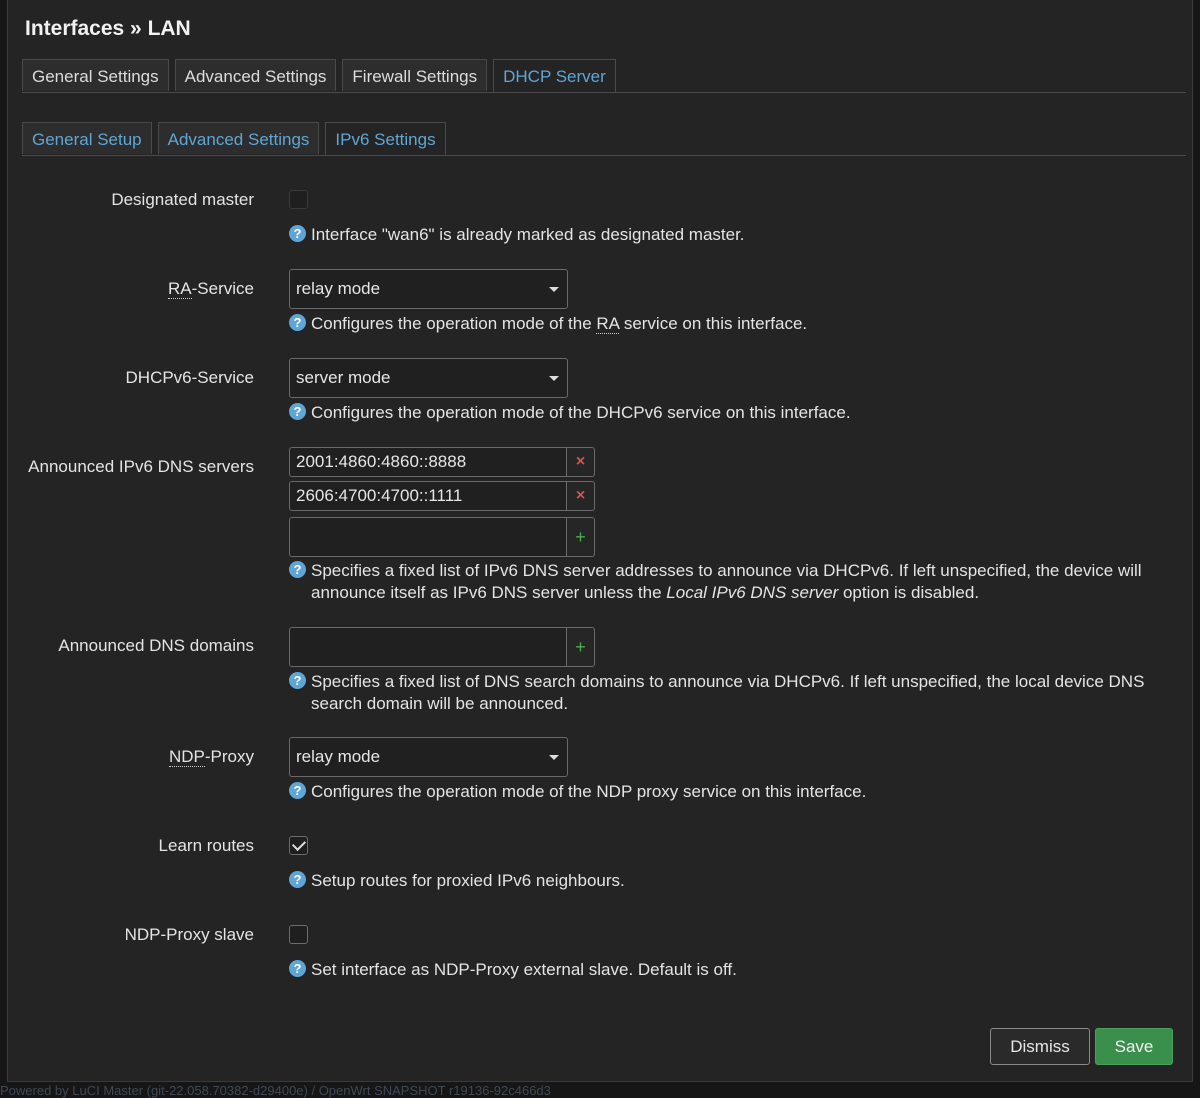 The width and height of the screenshot is (1200, 1098). Describe the element at coordinates (298, 199) in the screenshot. I see `designated-master-checkbox` at that location.